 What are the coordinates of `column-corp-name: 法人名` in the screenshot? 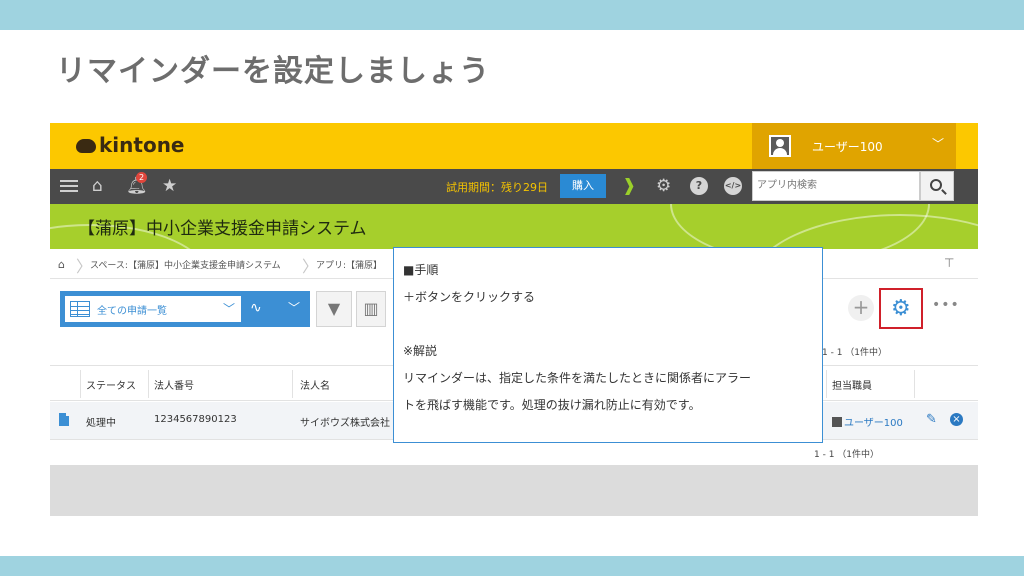 It's located at (315, 384).